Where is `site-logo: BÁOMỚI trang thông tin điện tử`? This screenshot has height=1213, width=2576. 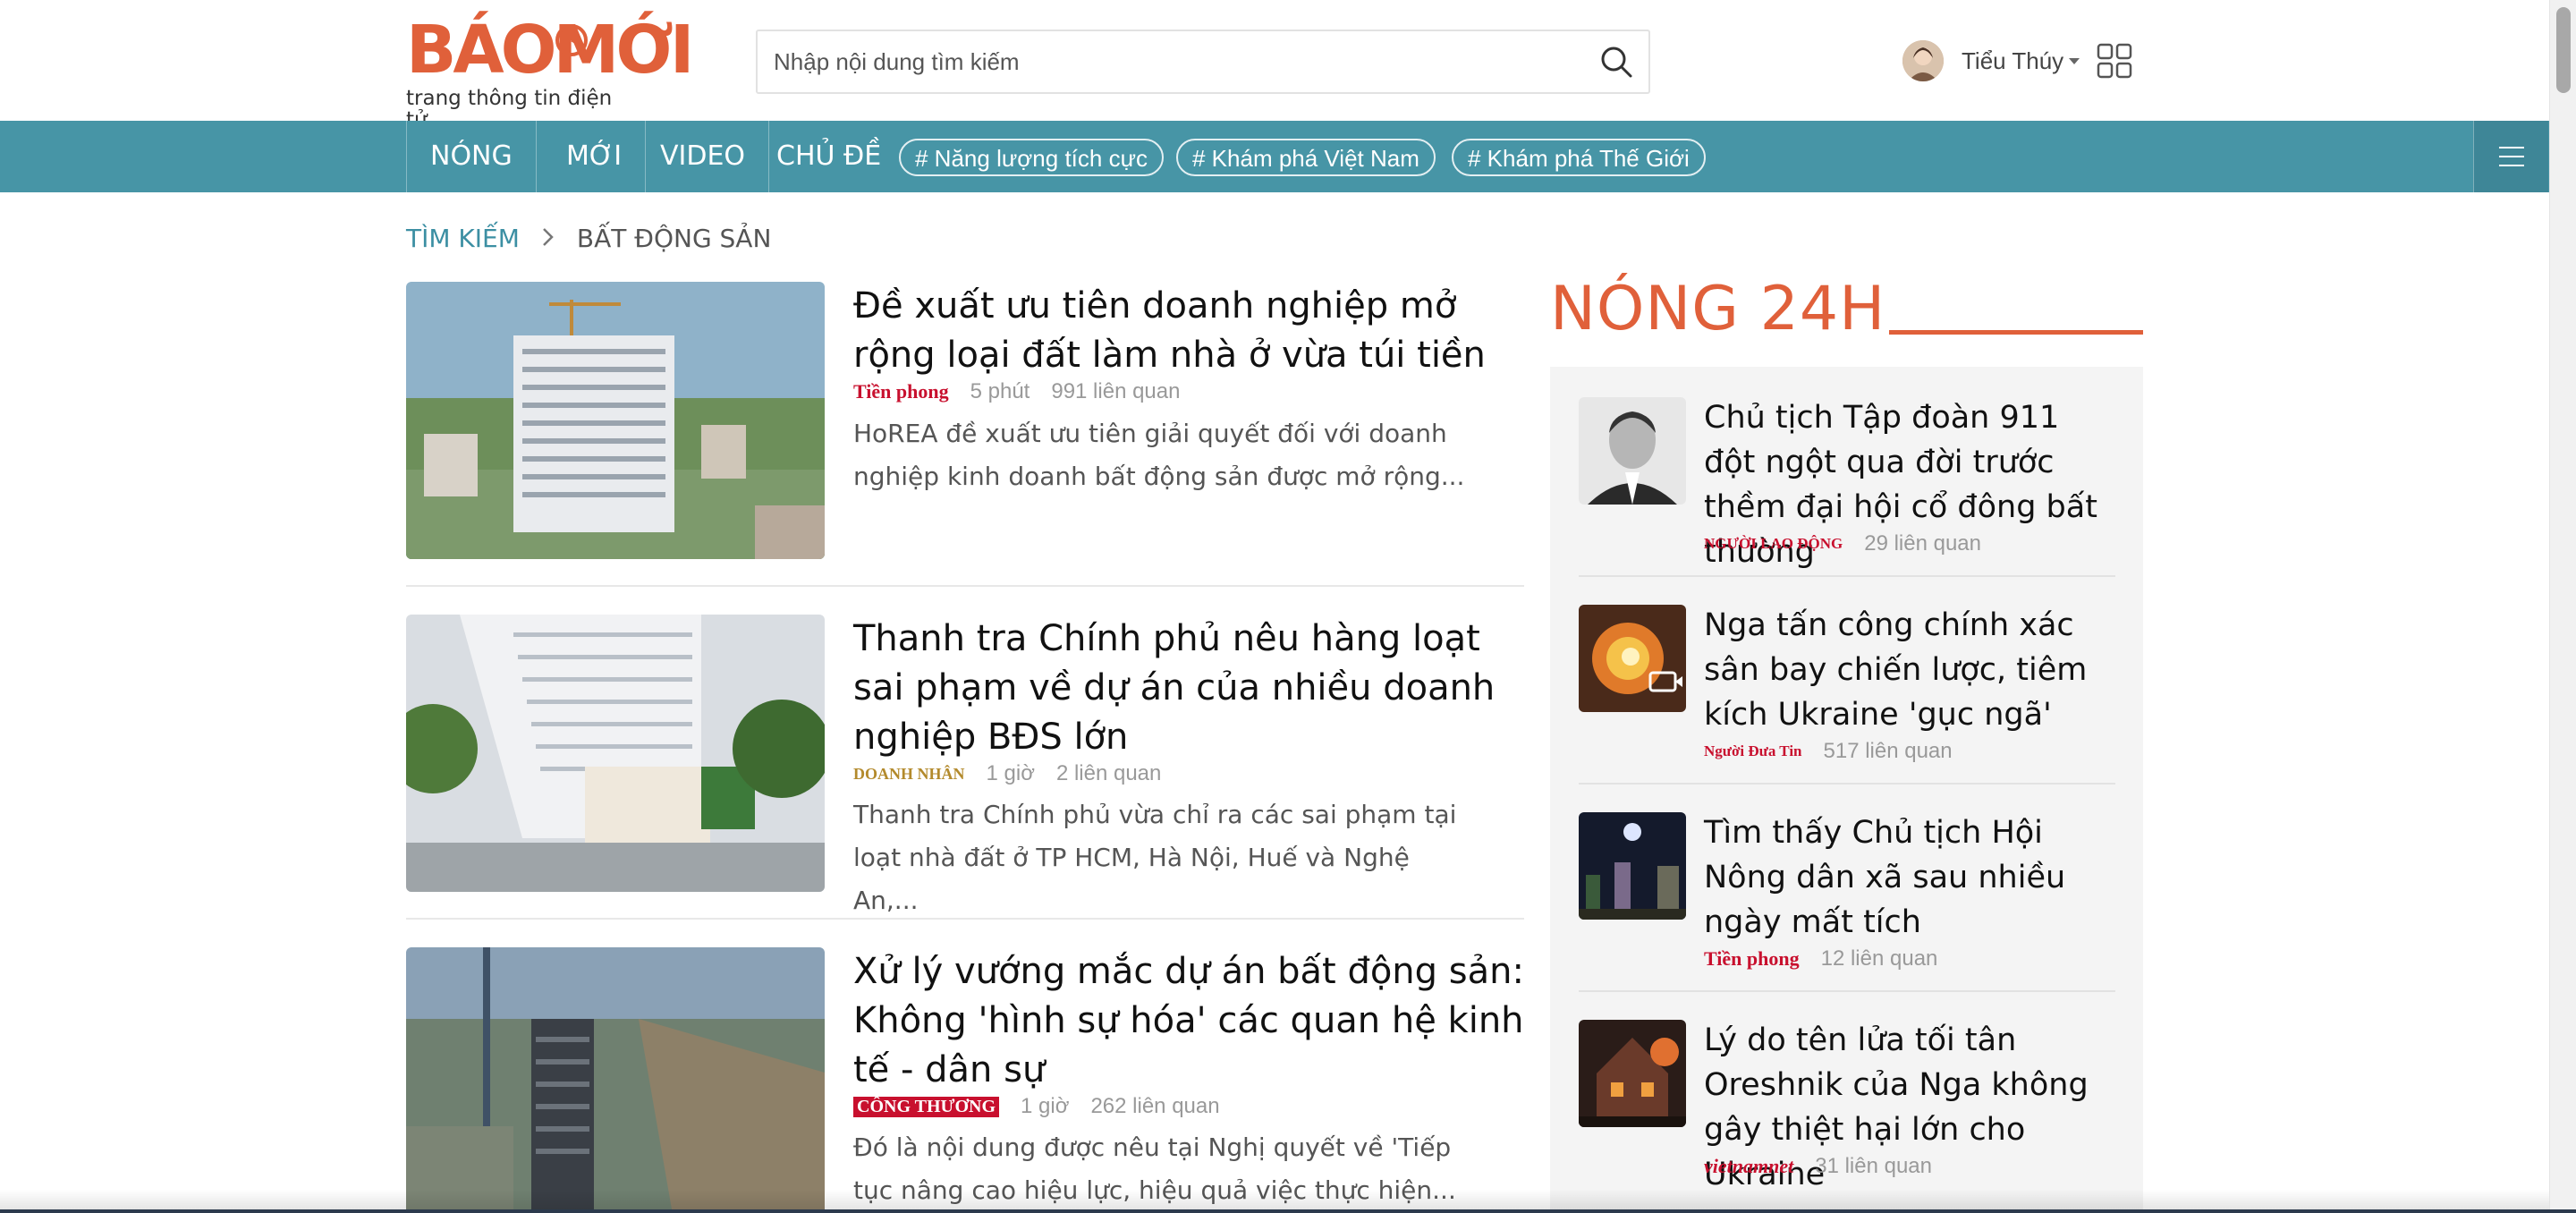 site-logo: BÁOMỚI trang thông tin điện tử is located at coordinates (550, 71).